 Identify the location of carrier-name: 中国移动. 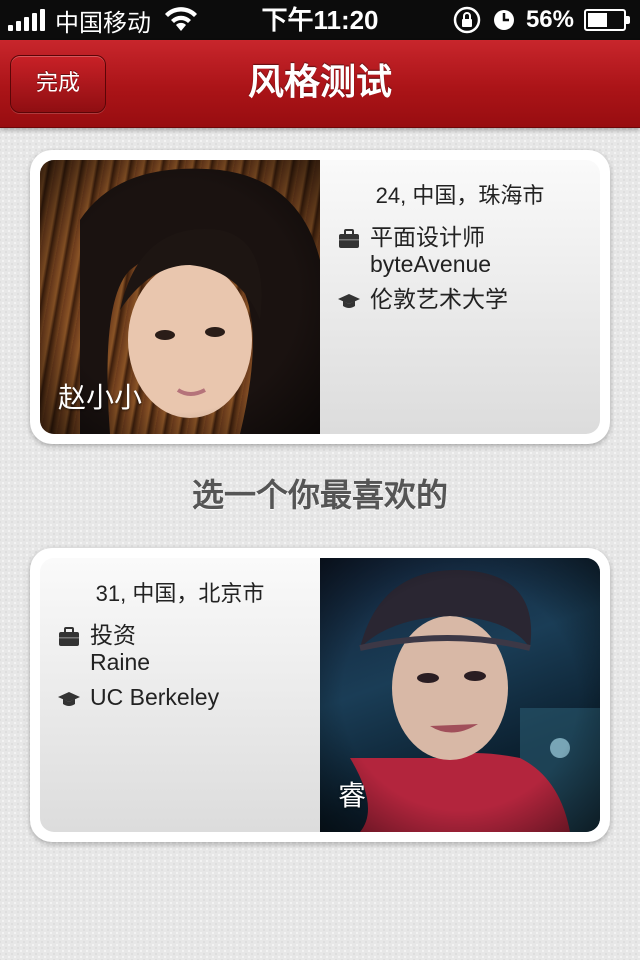
(103, 23).